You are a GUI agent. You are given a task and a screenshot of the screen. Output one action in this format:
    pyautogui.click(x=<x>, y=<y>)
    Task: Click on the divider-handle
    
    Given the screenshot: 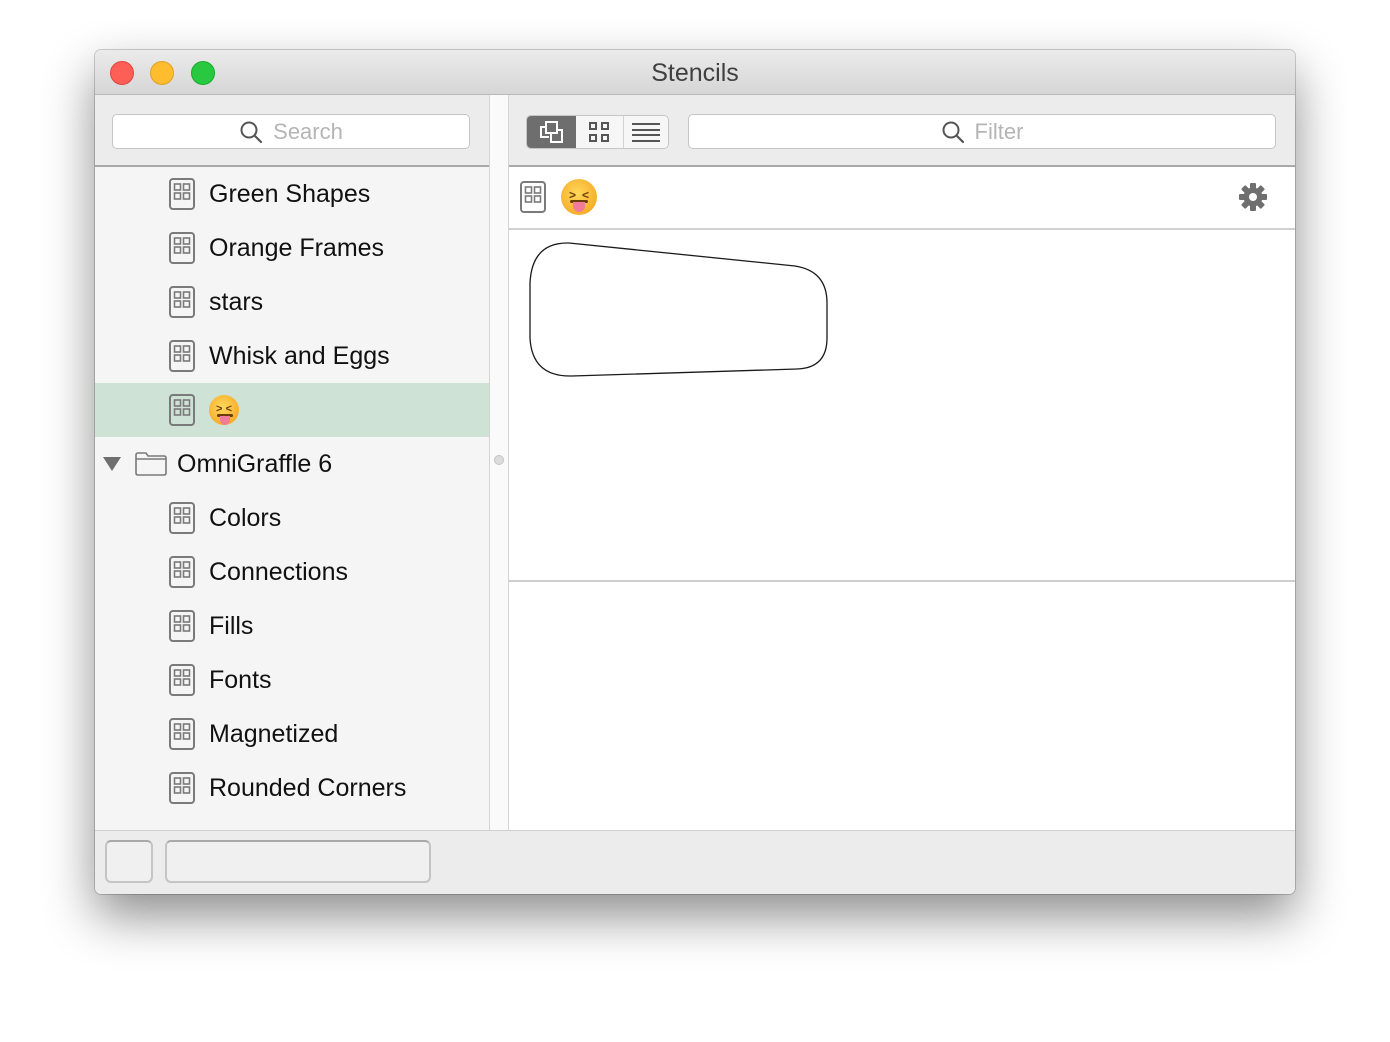 What is the action you would take?
    pyautogui.click(x=499, y=460)
    